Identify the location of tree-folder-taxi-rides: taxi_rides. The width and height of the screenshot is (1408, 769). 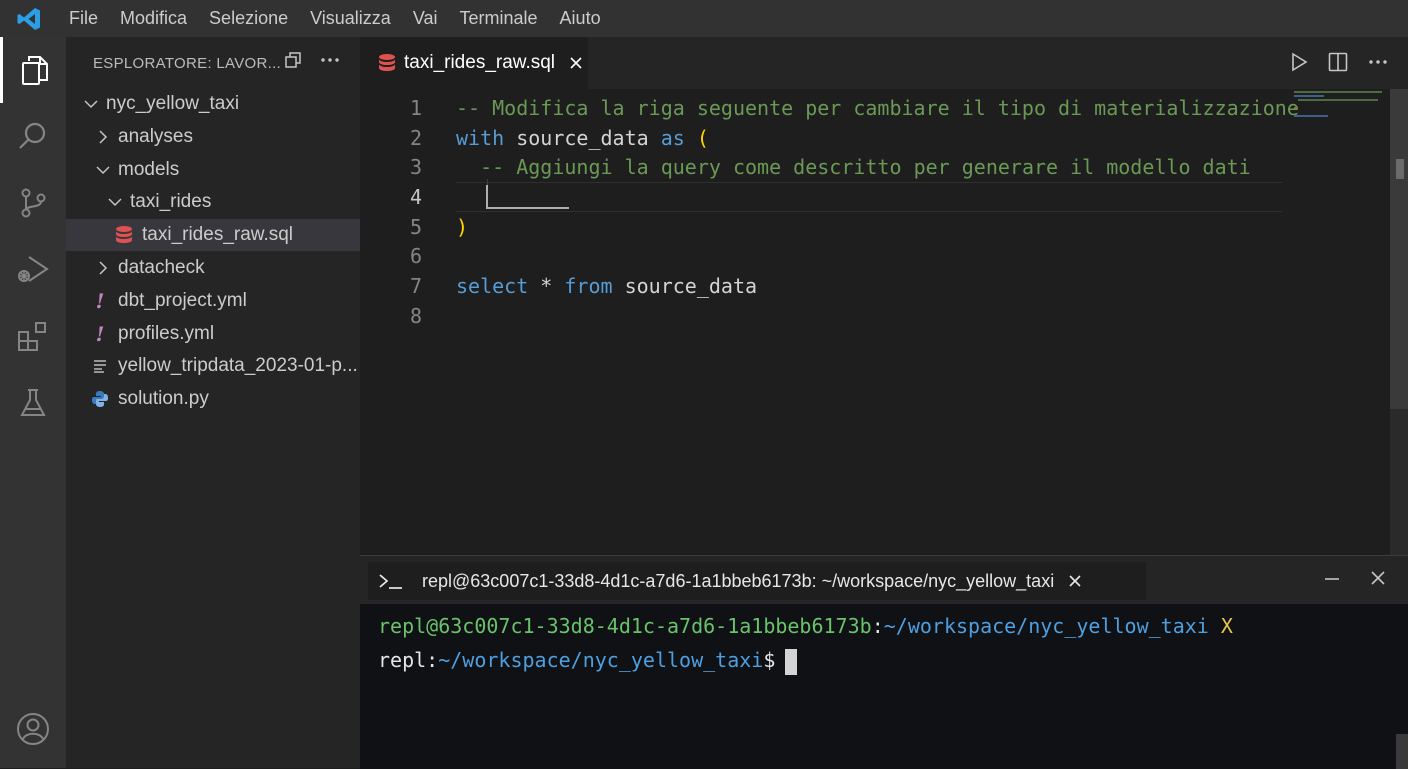
(234, 202).